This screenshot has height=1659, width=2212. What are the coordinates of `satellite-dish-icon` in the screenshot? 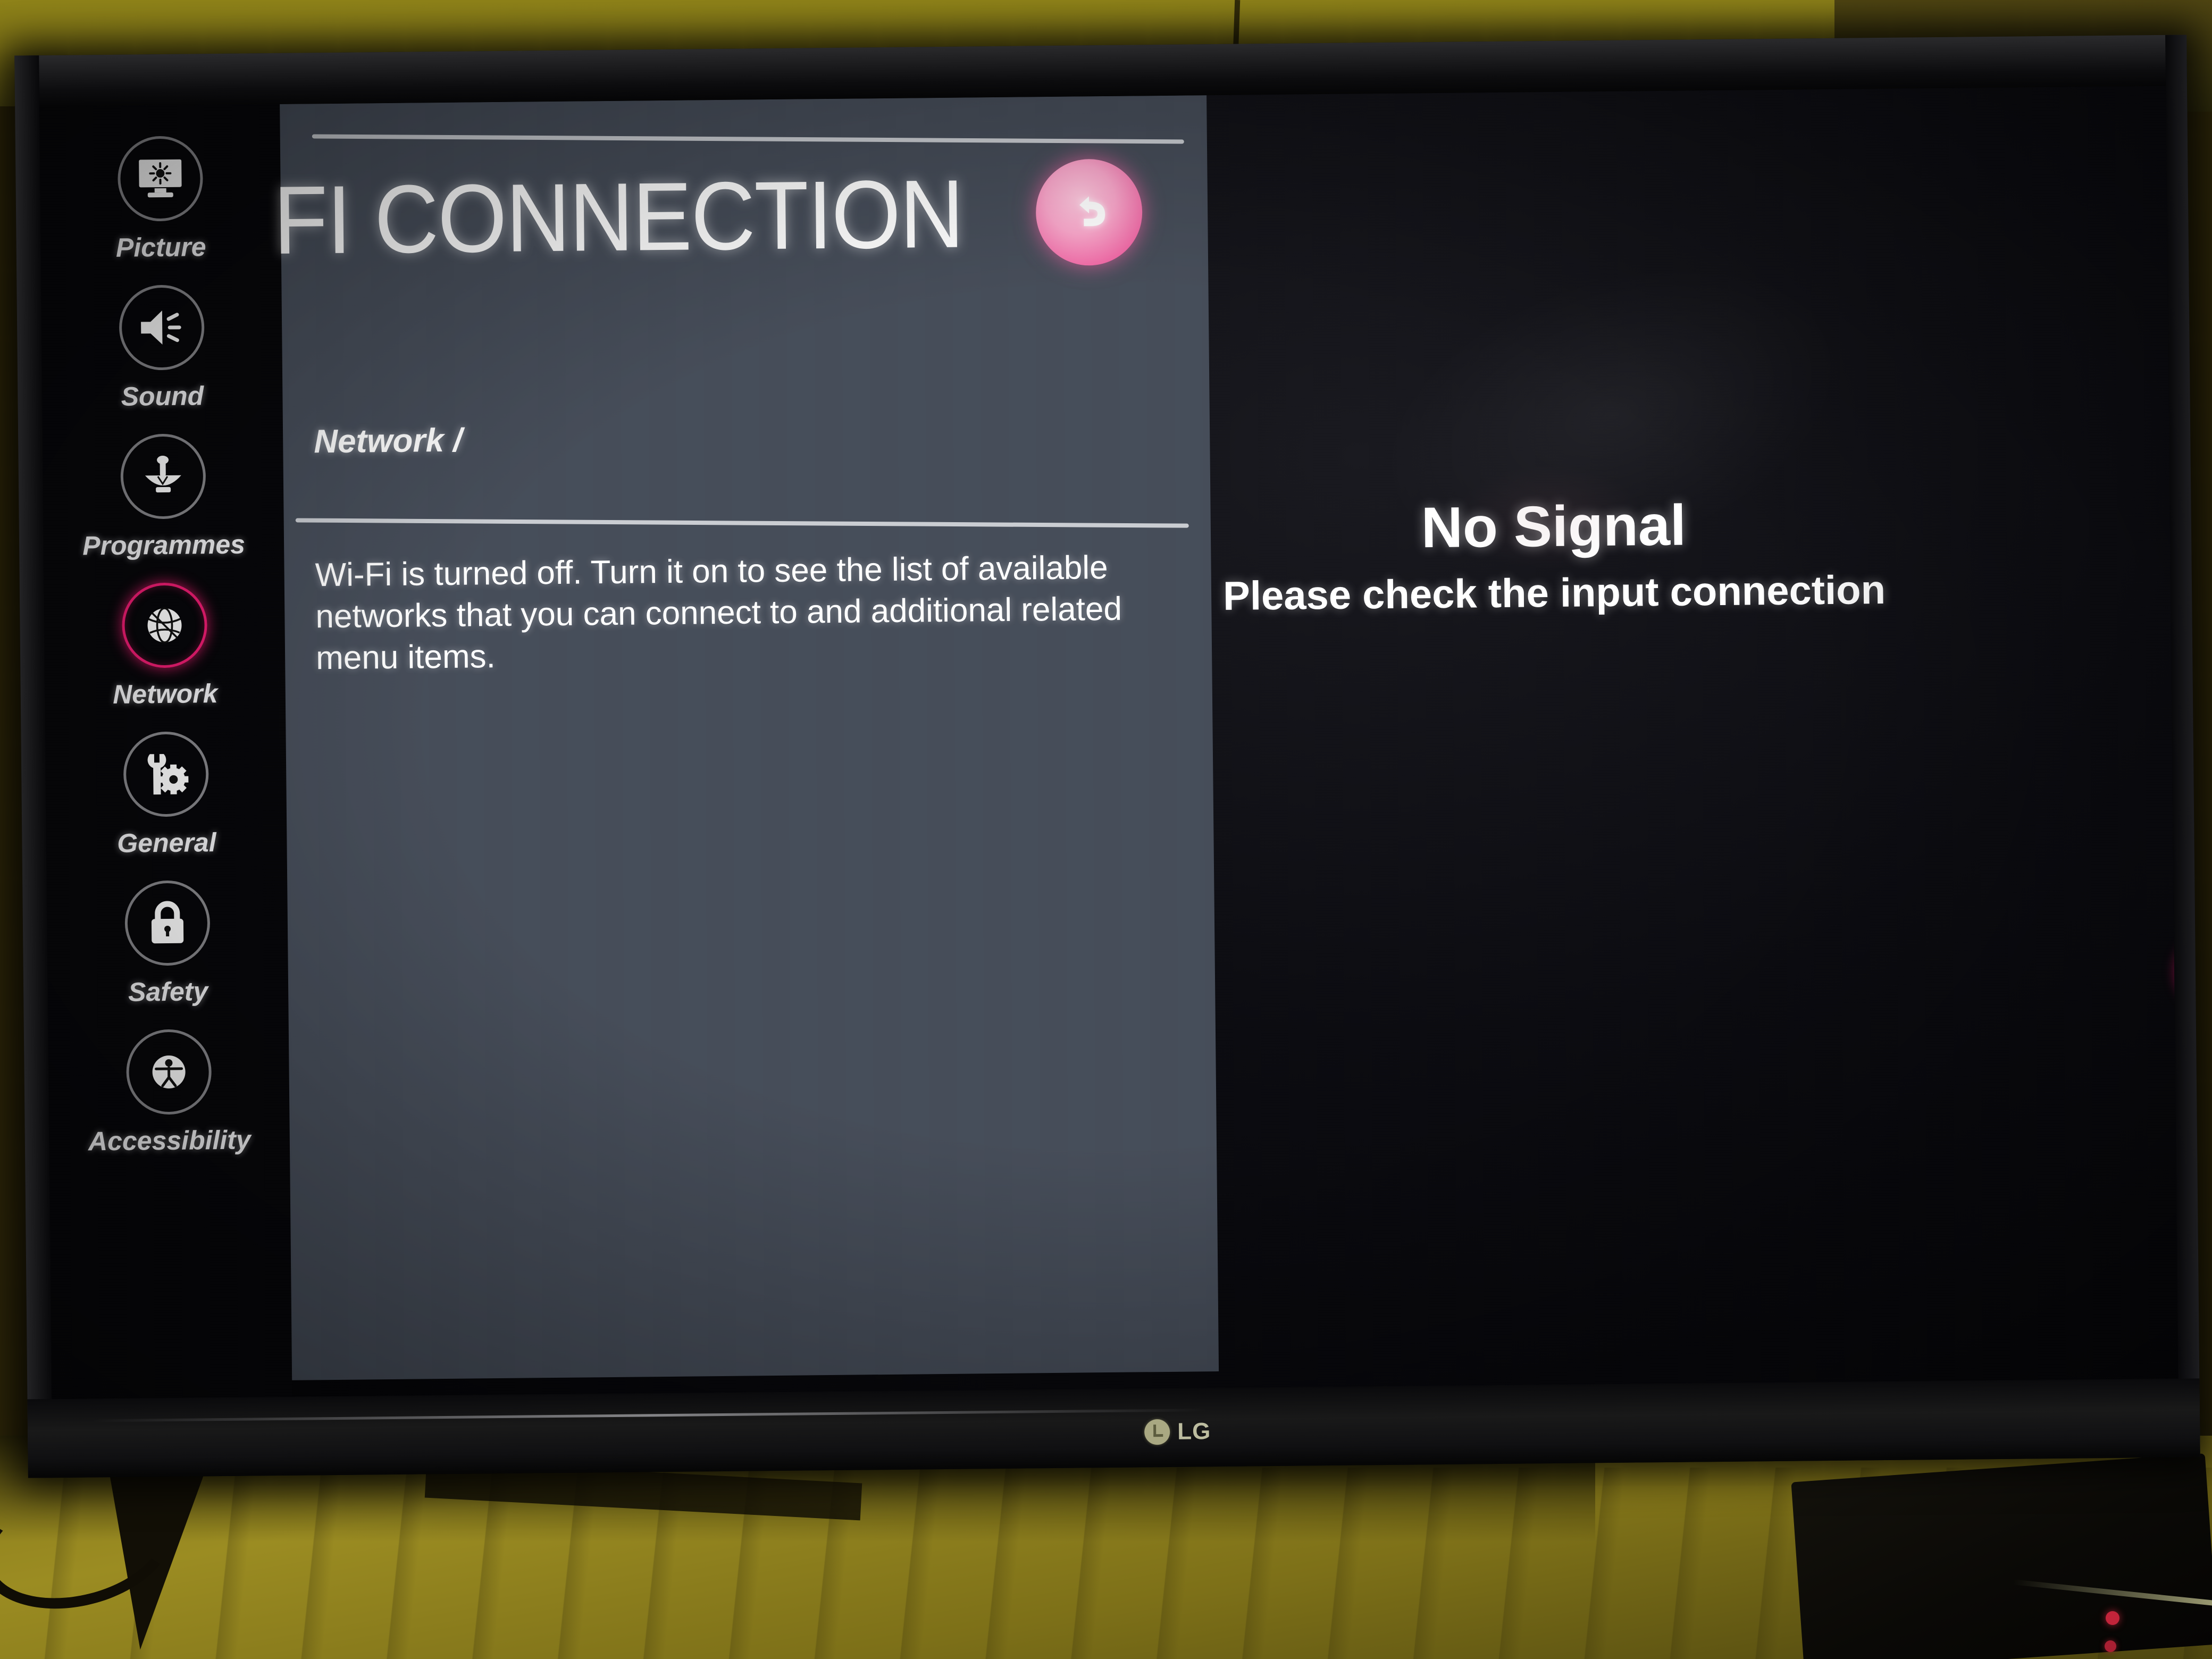 It's located at (163, 476).